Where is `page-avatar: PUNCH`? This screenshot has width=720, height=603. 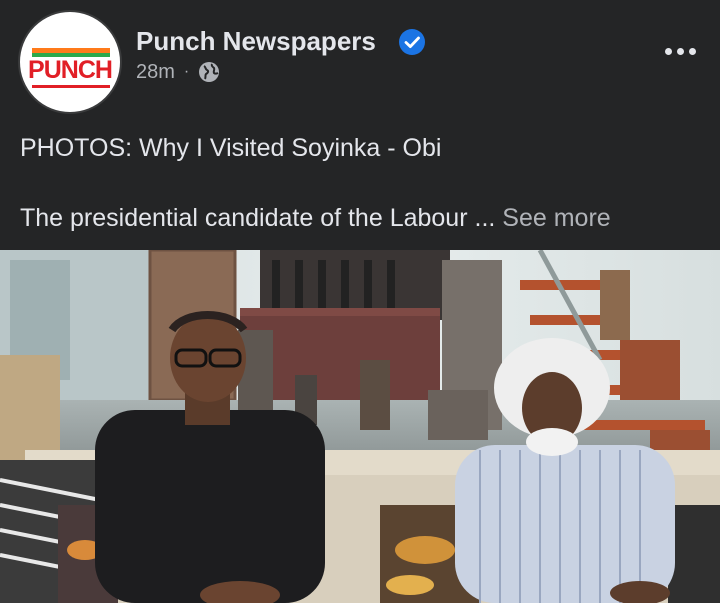
page-avatar: PUNCH is located at coordinates (70, 62).